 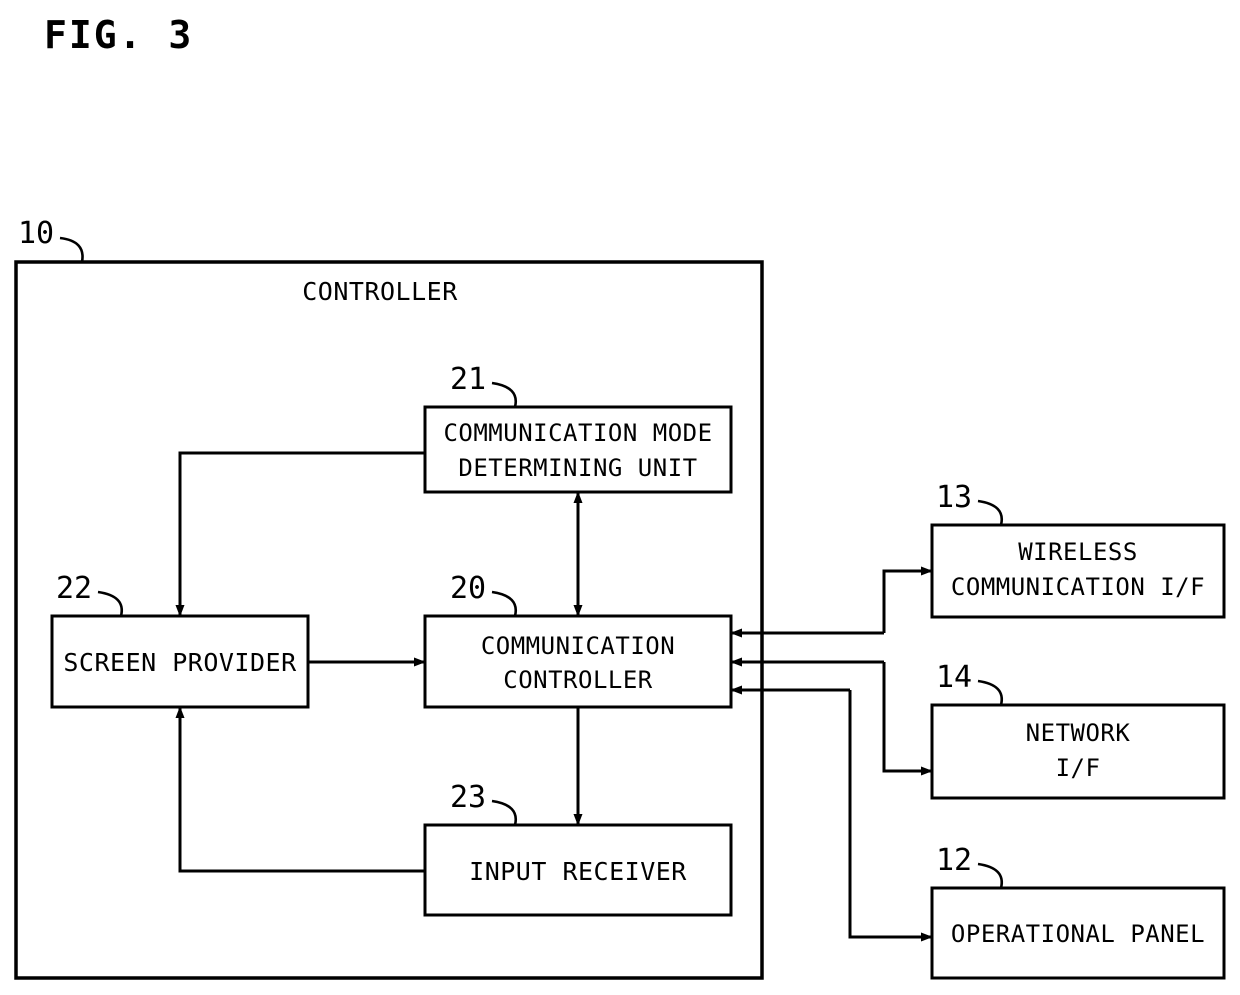 I want to click on block-20-line2: CONTROLLER, so click(x=578, y=680).